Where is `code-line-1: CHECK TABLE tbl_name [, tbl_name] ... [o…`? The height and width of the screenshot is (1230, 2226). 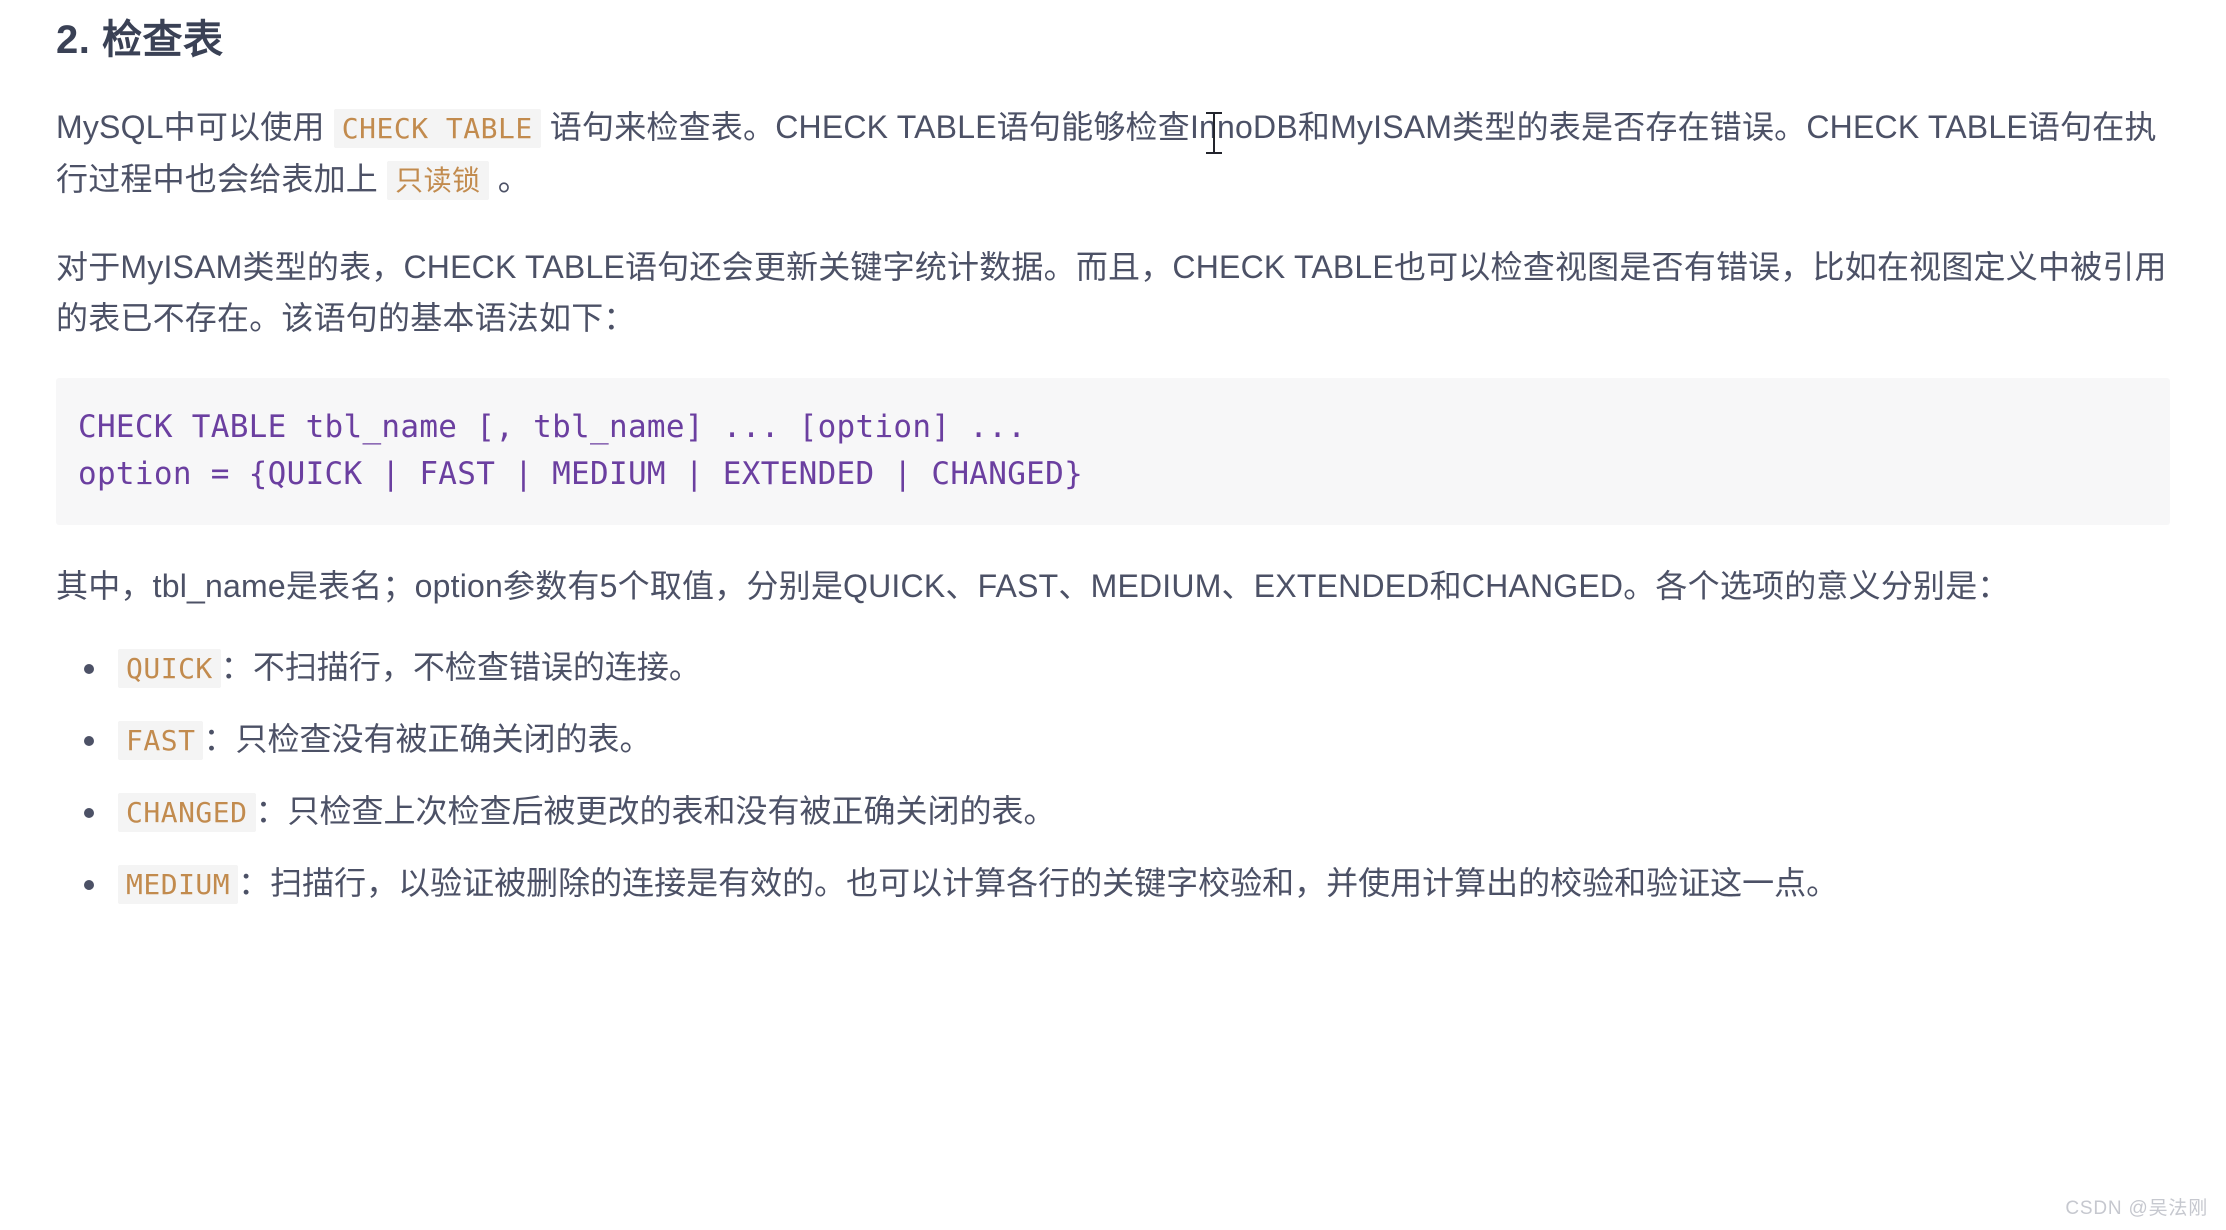 code-line-1: CHECK TABLE tbl_name [, tbl_name] ... [o… is located at coordinates (552, 427).